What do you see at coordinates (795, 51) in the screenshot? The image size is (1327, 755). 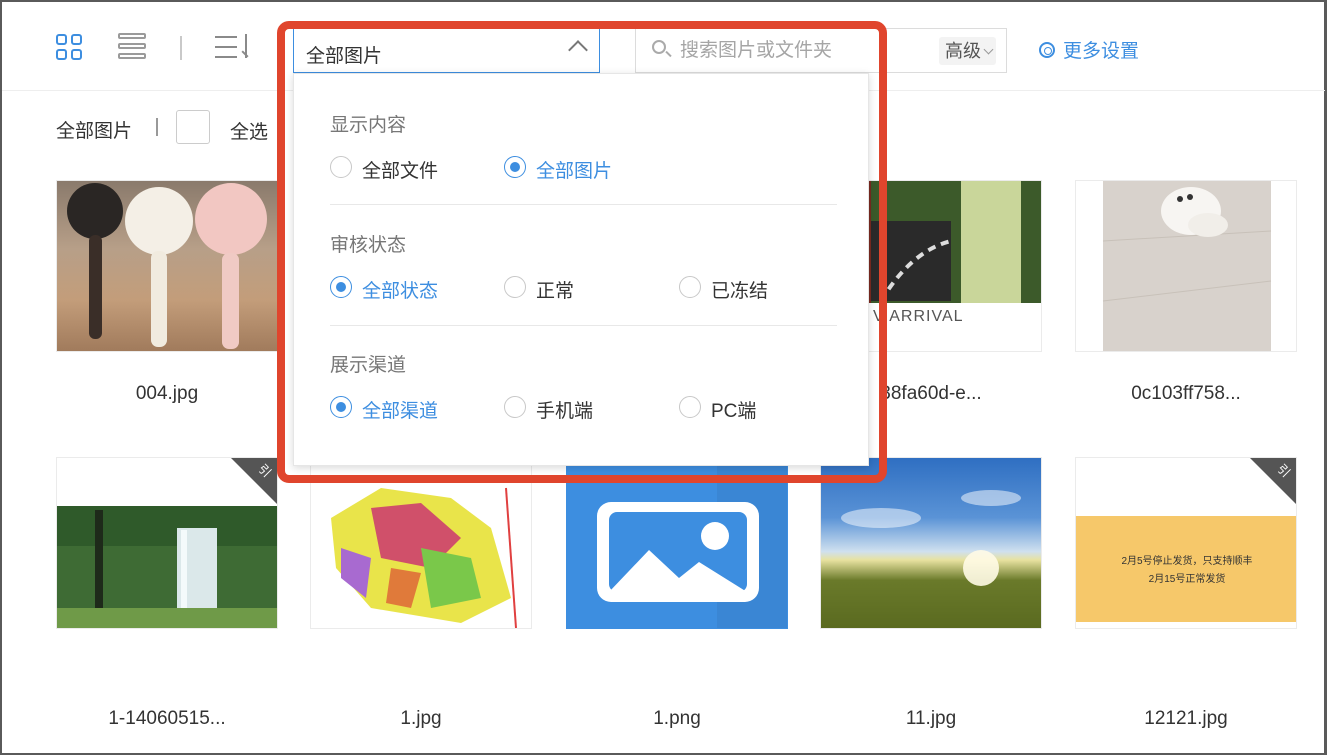 I see `search-input` at bounding box center [795, 51].